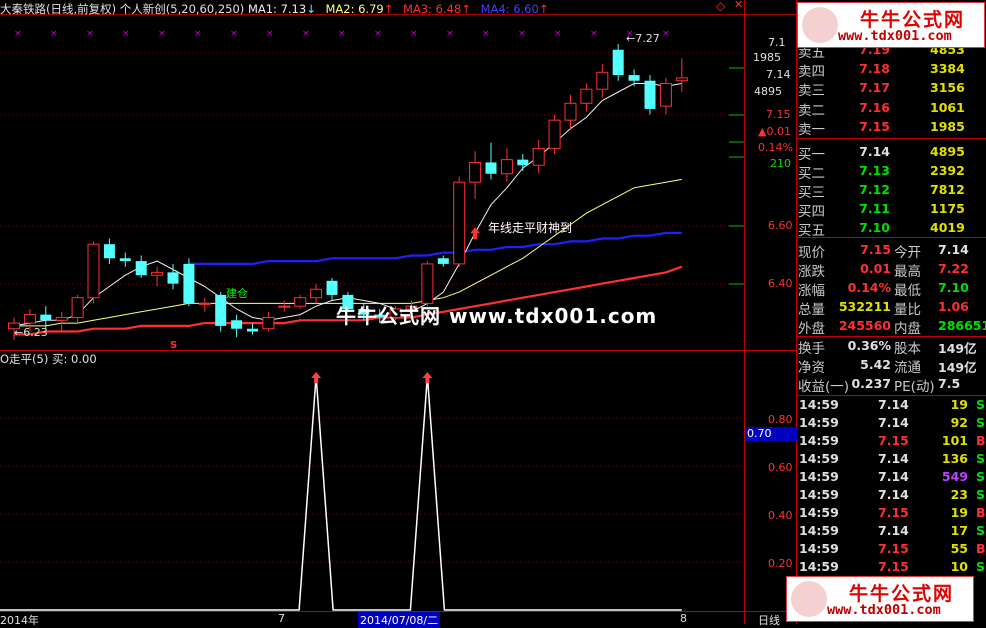  What do you see at coordinates (892, 550) in the screenshot?
I see `tick-row: 14:59 7.15 55 B` at bounding box center [892, 550].